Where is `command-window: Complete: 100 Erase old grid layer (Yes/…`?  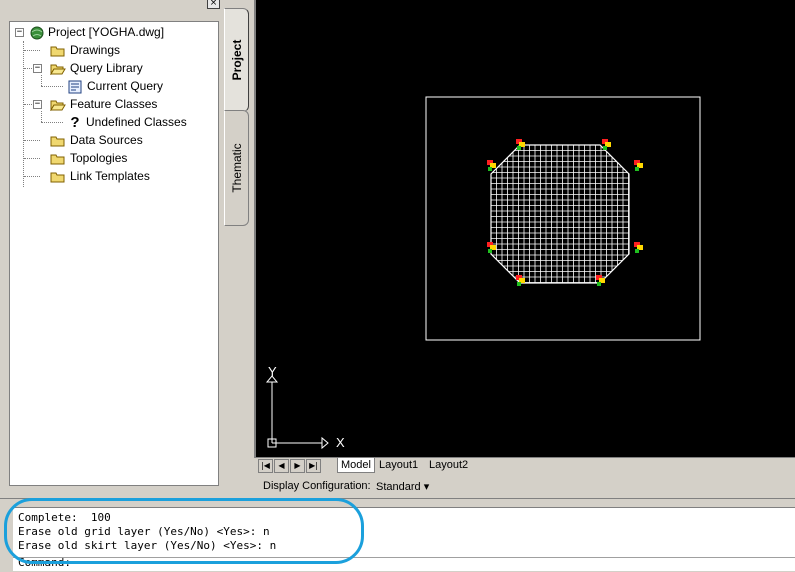 command-window: Complete: 100 Erase old grid layer (Yes/… is located at coordinates (397, 535).